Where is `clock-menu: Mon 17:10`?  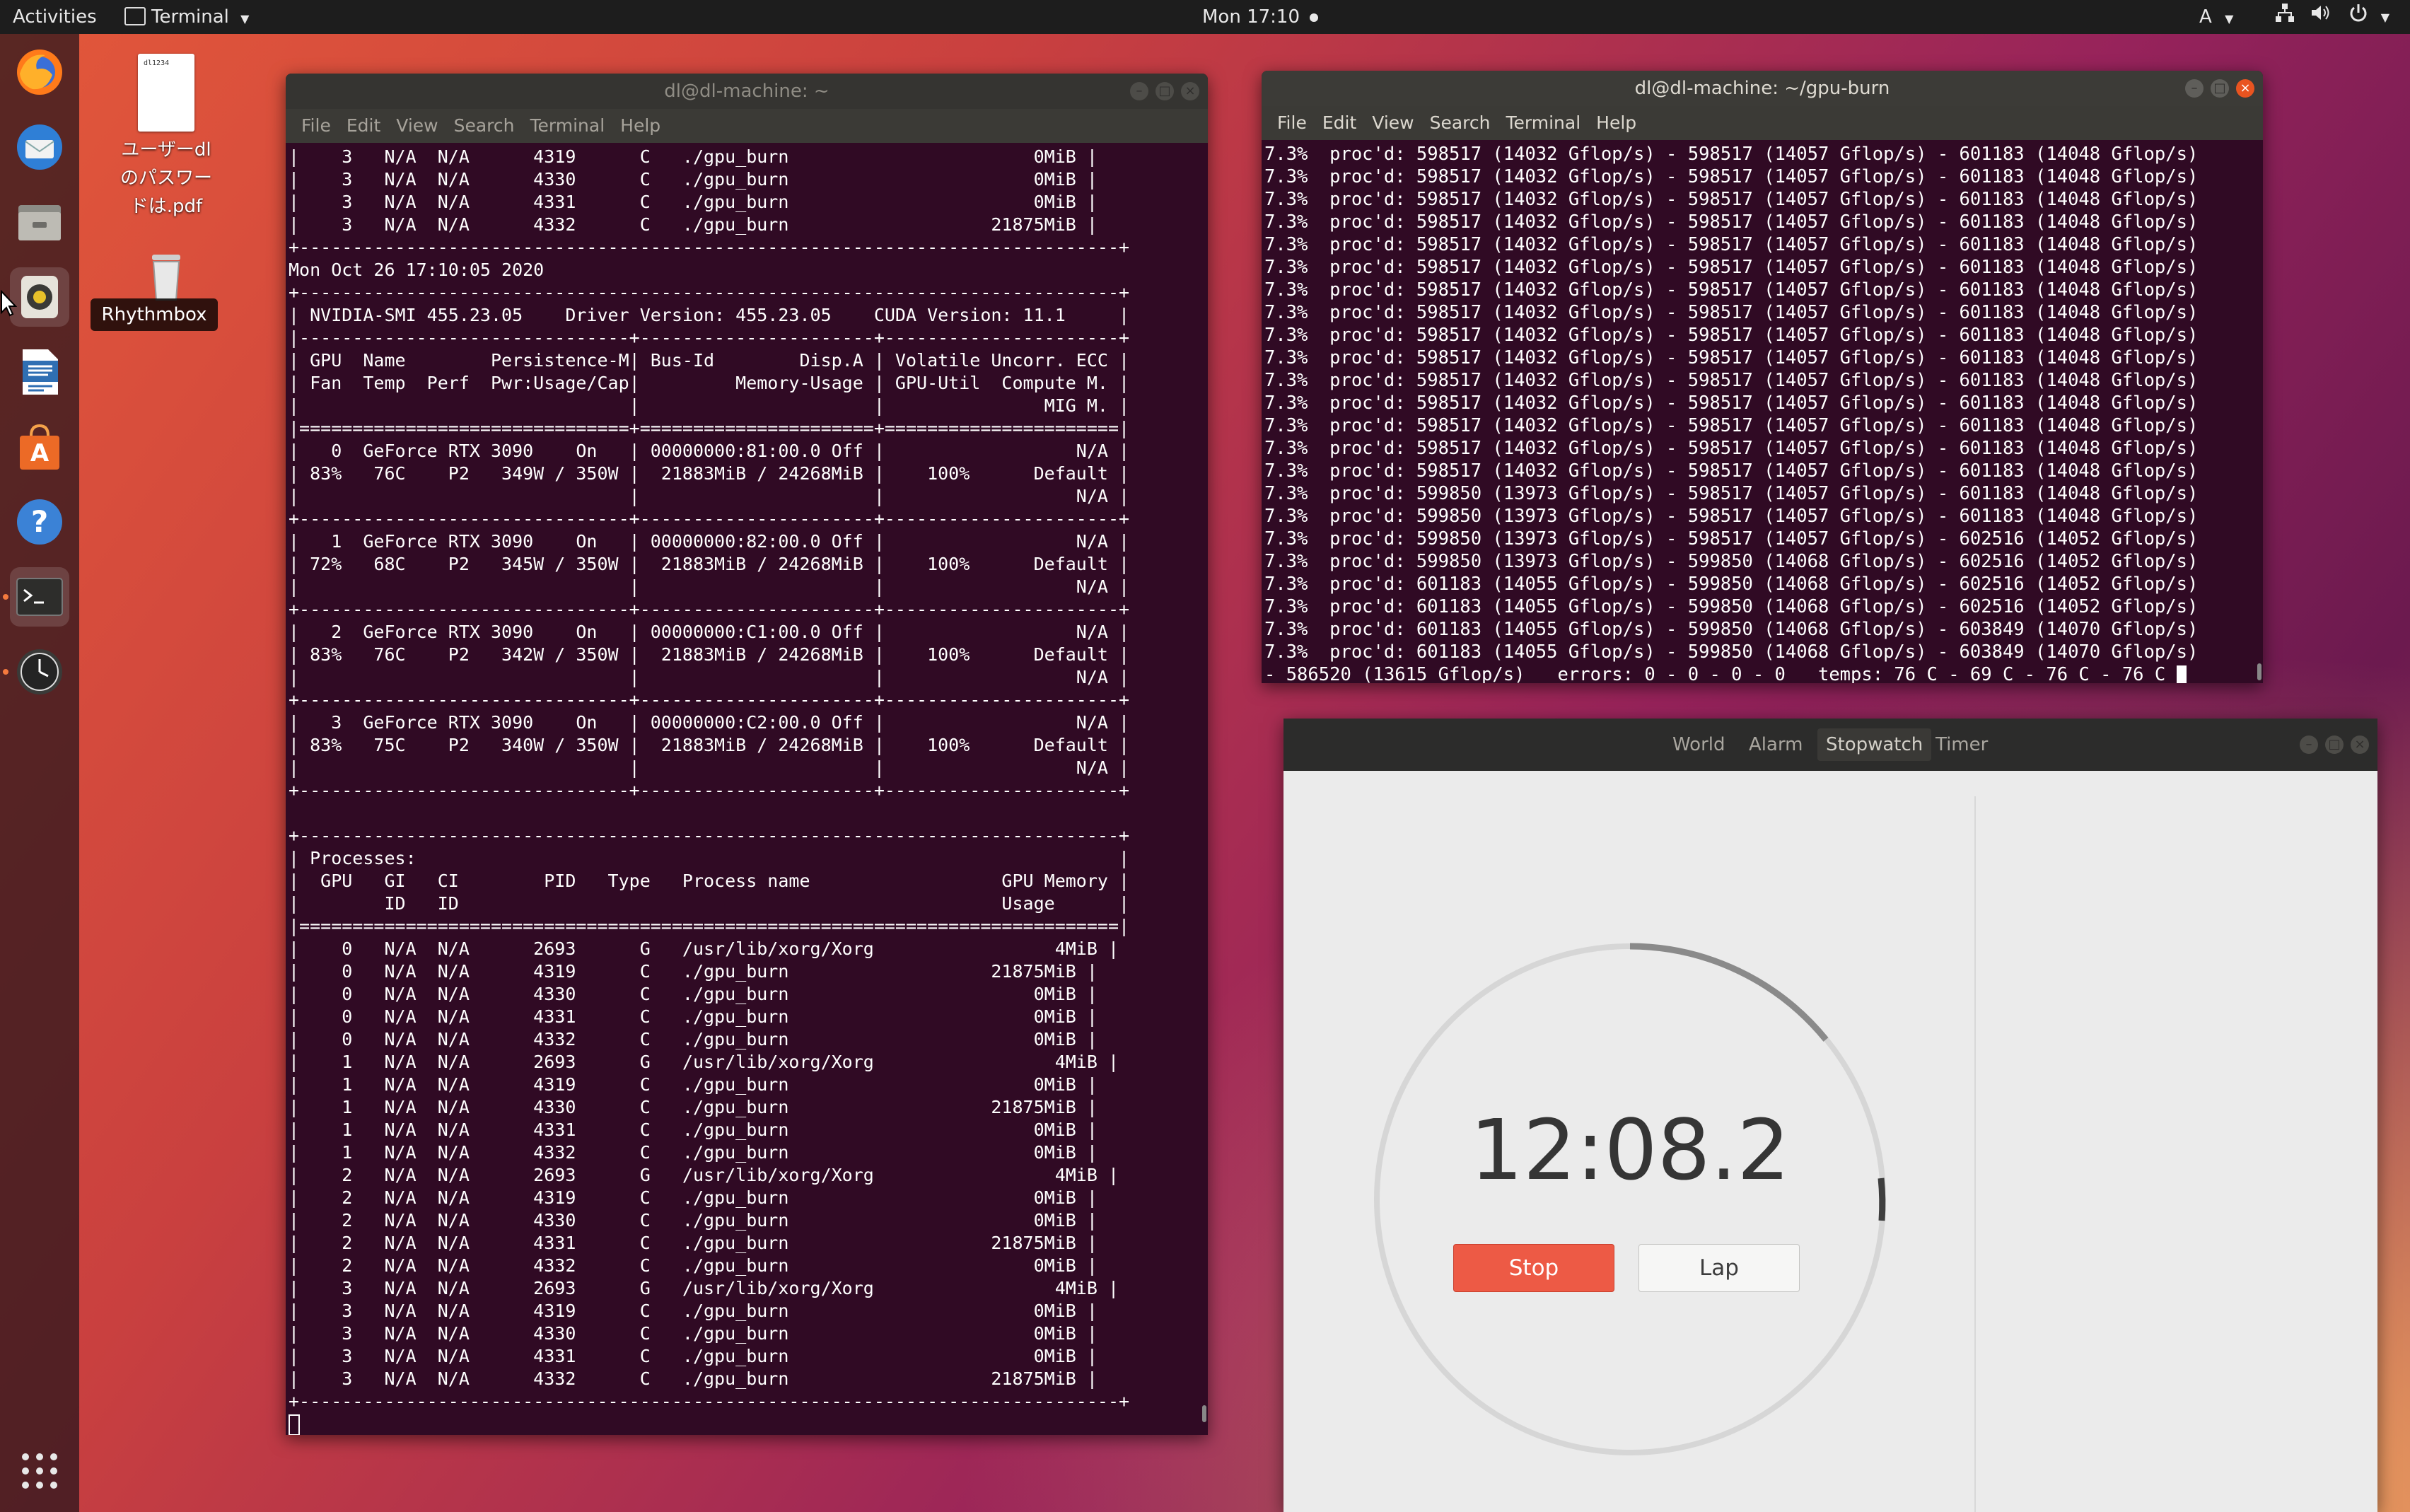
clock-menu: Mon 17:10 is located at coordinates (1260, 17).